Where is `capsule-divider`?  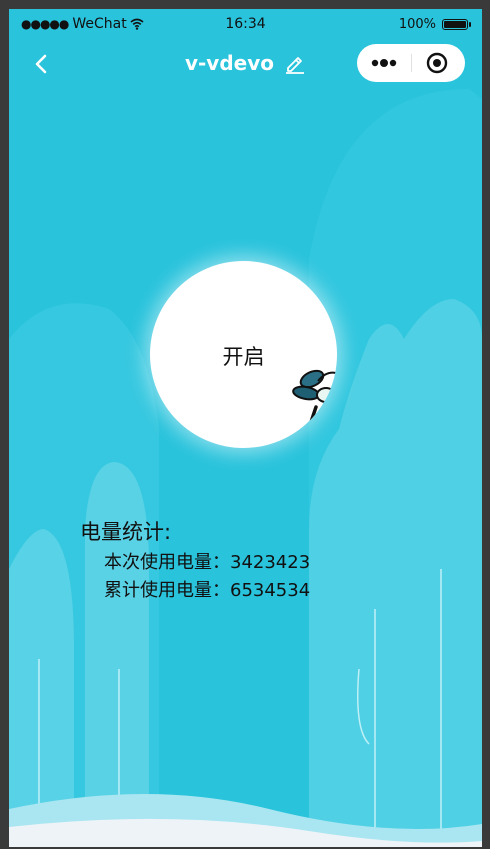
capsule-divider is located at coordinates (411, 63).